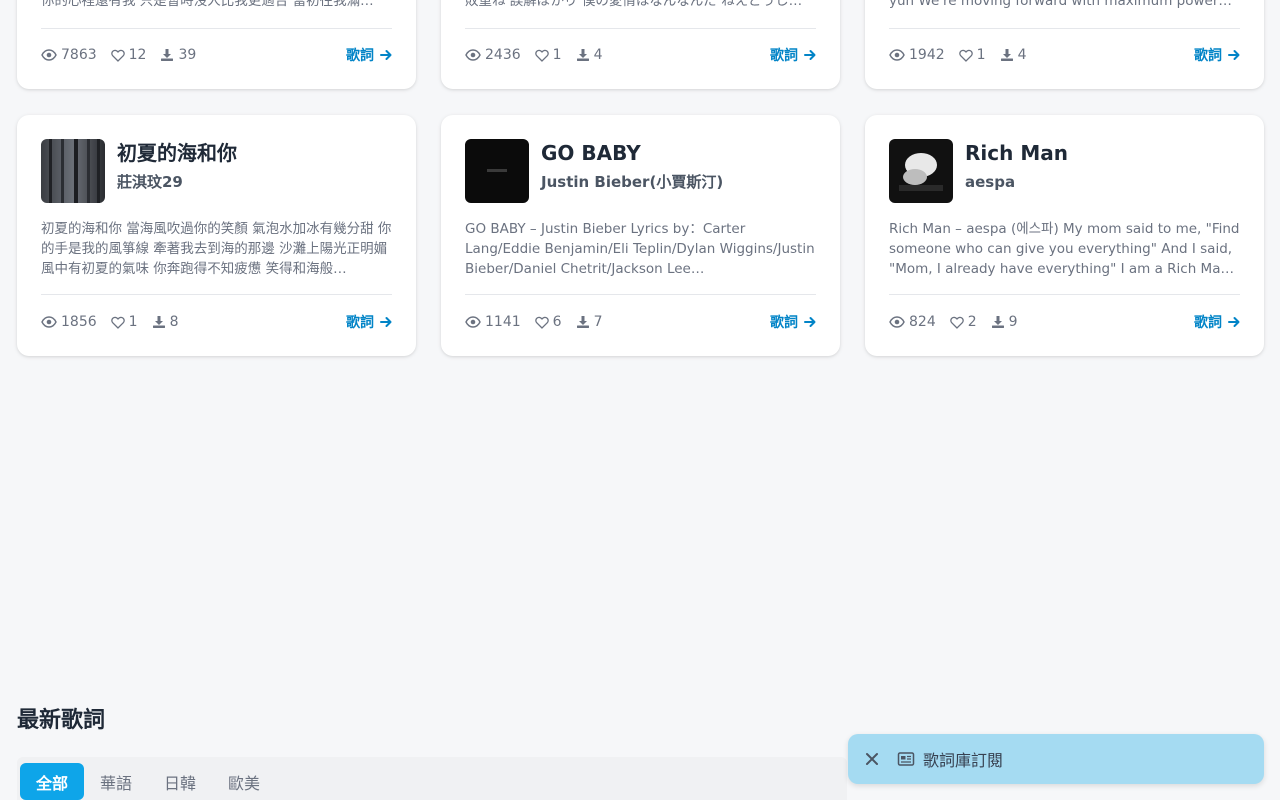 This screenshot has width=1280, height=800. What do you see at coordinates (972, 322) in the screenshot?
I see `likes-count: 2` at bounding box center [972, 322].